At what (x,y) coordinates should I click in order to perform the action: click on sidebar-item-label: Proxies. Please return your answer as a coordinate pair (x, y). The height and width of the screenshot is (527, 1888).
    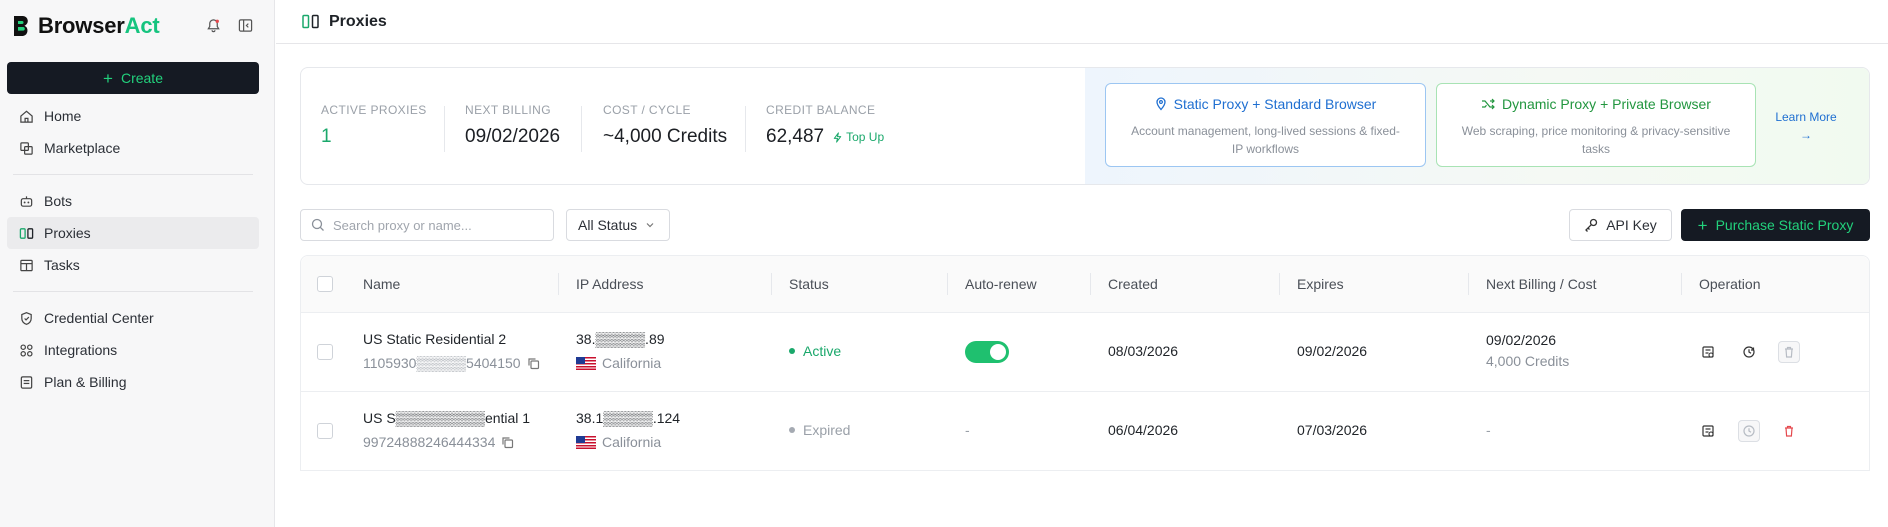
    Looking at the image, I should click on (67, 233).